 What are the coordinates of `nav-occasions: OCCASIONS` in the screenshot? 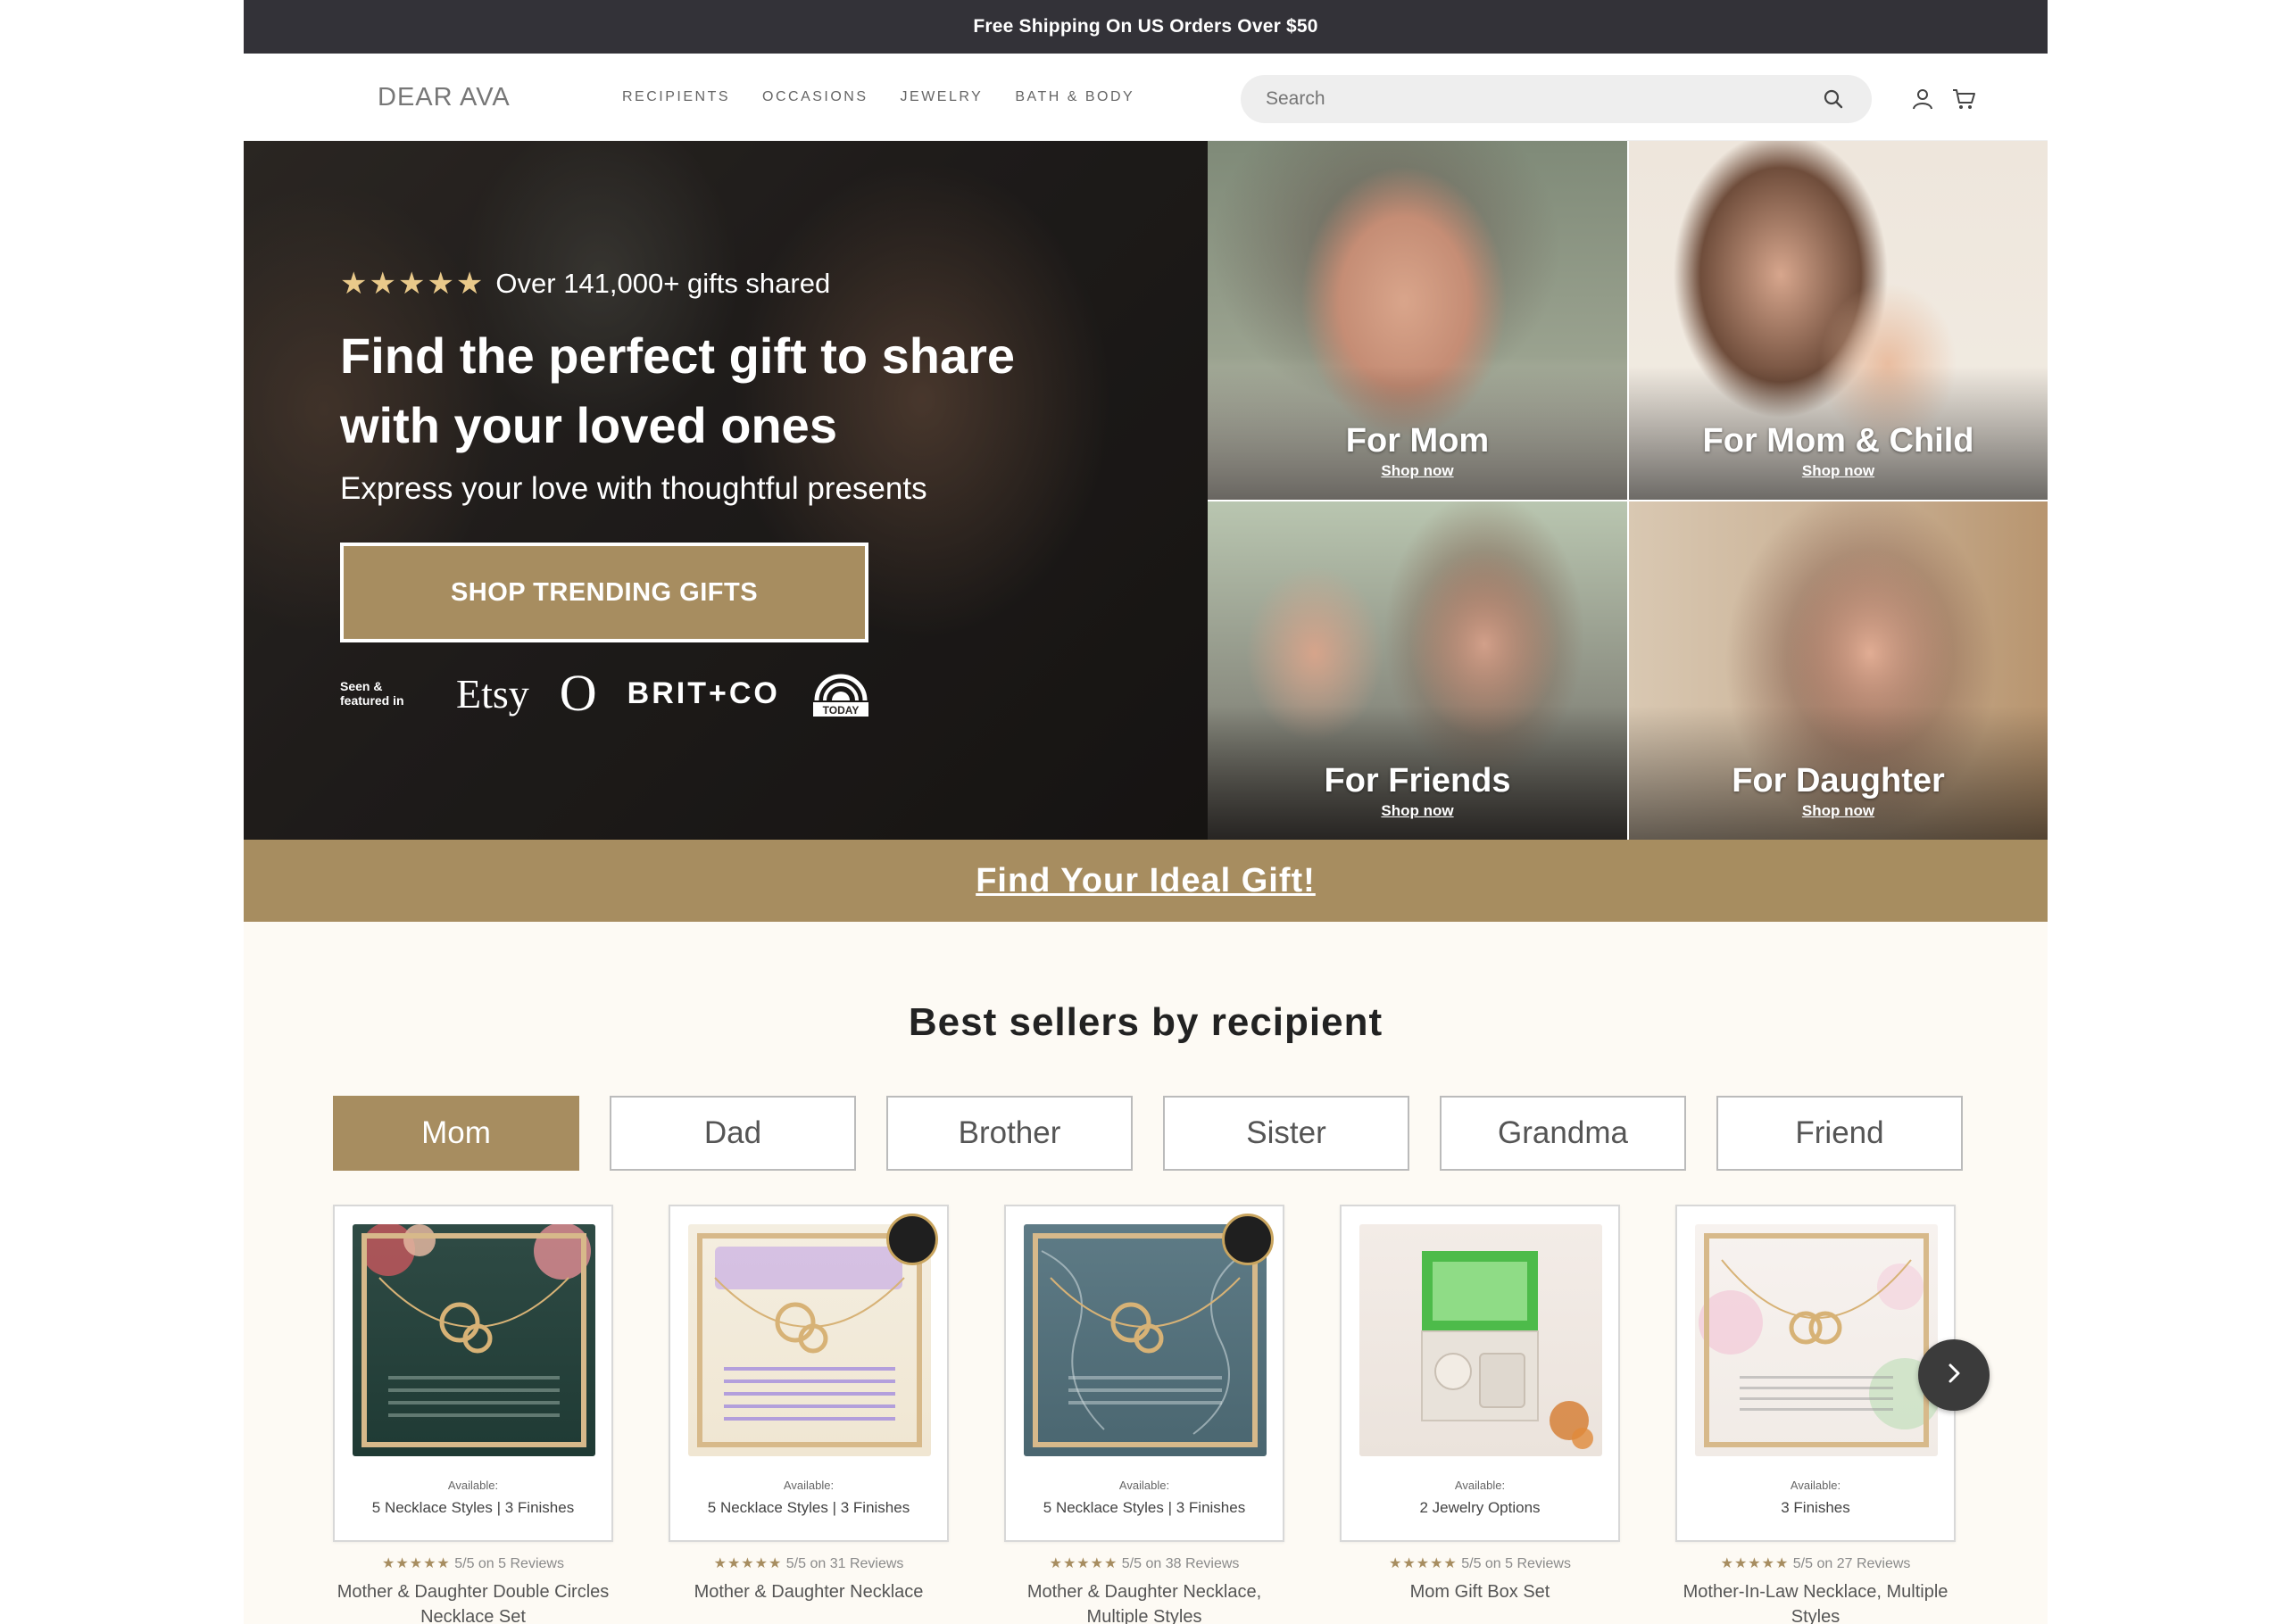 It's located at (815, 97).